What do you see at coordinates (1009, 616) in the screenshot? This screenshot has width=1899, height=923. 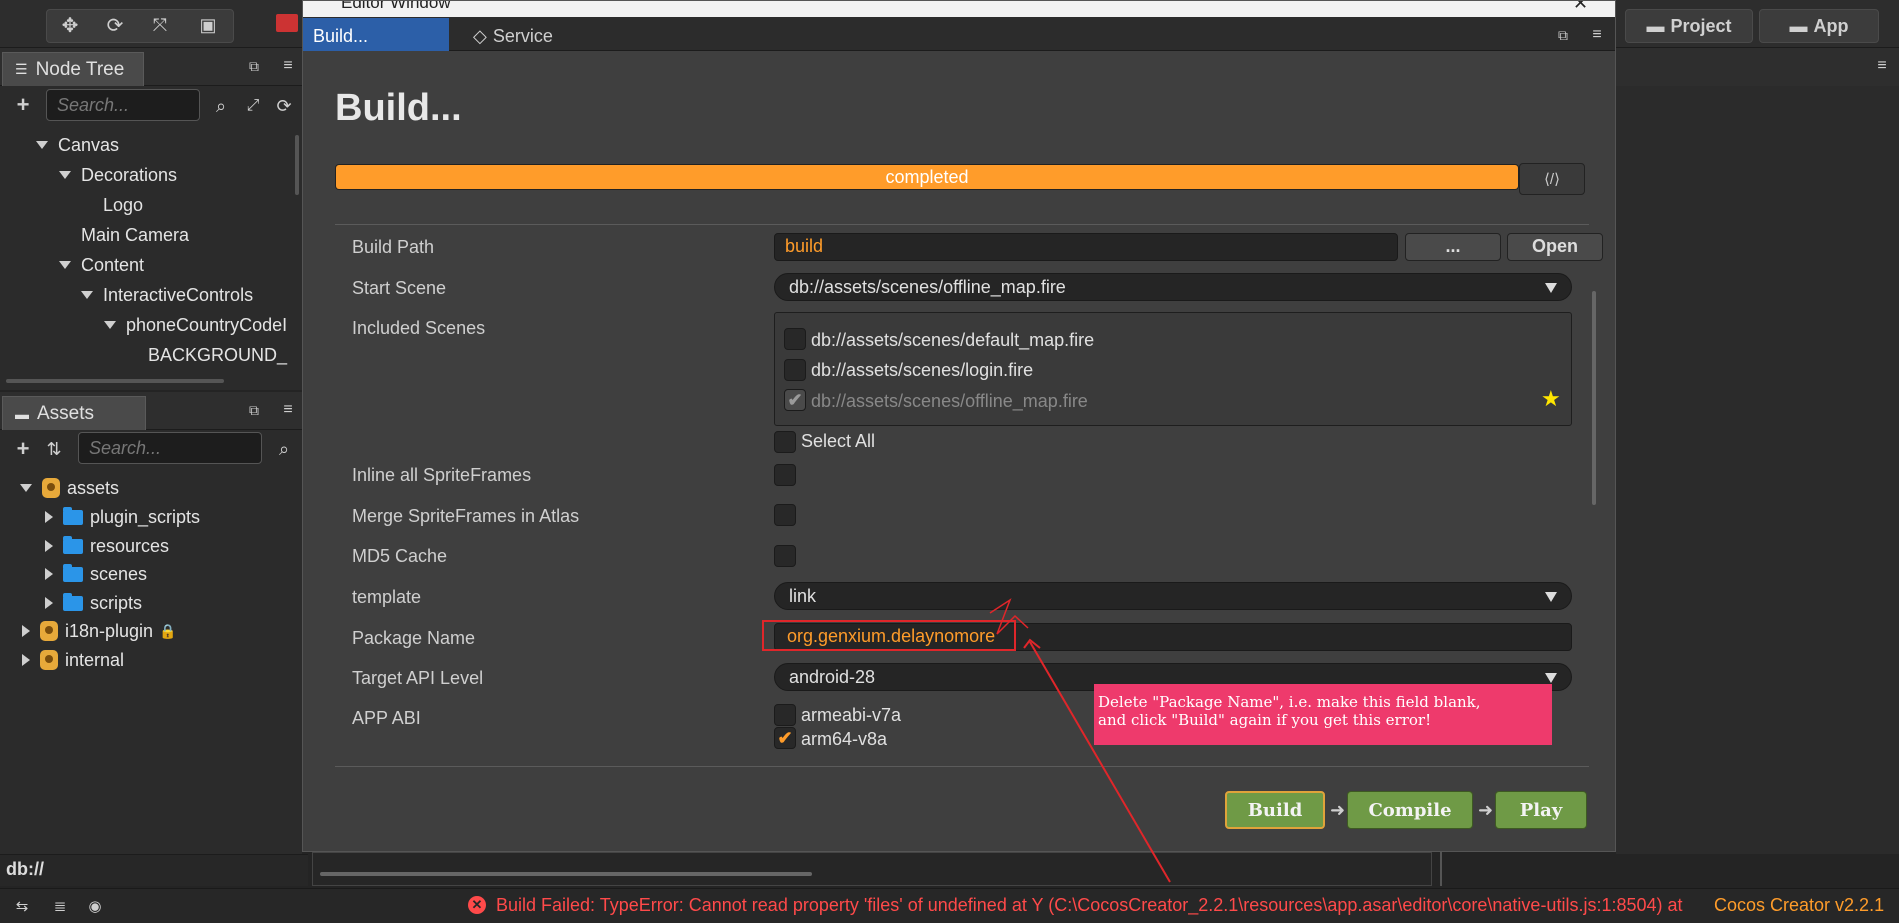 I see `scribble-mark` at bounding box center [1009, 616].